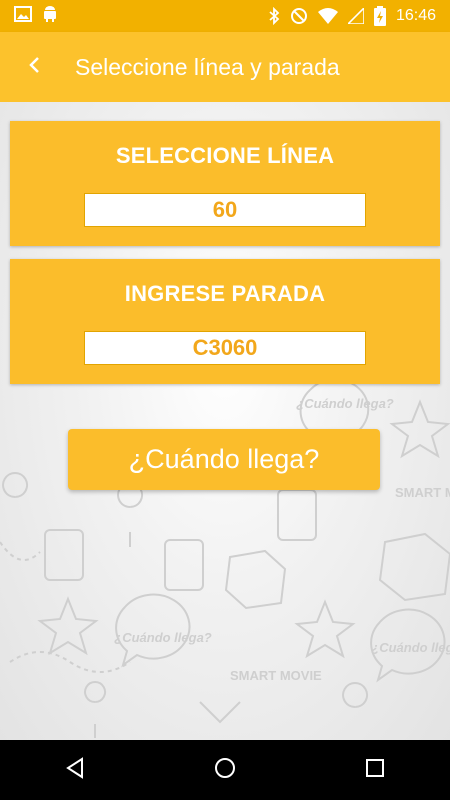  Describe the element at coordinates (50, 16) in the screenshot. I see `android-icon` at that location.